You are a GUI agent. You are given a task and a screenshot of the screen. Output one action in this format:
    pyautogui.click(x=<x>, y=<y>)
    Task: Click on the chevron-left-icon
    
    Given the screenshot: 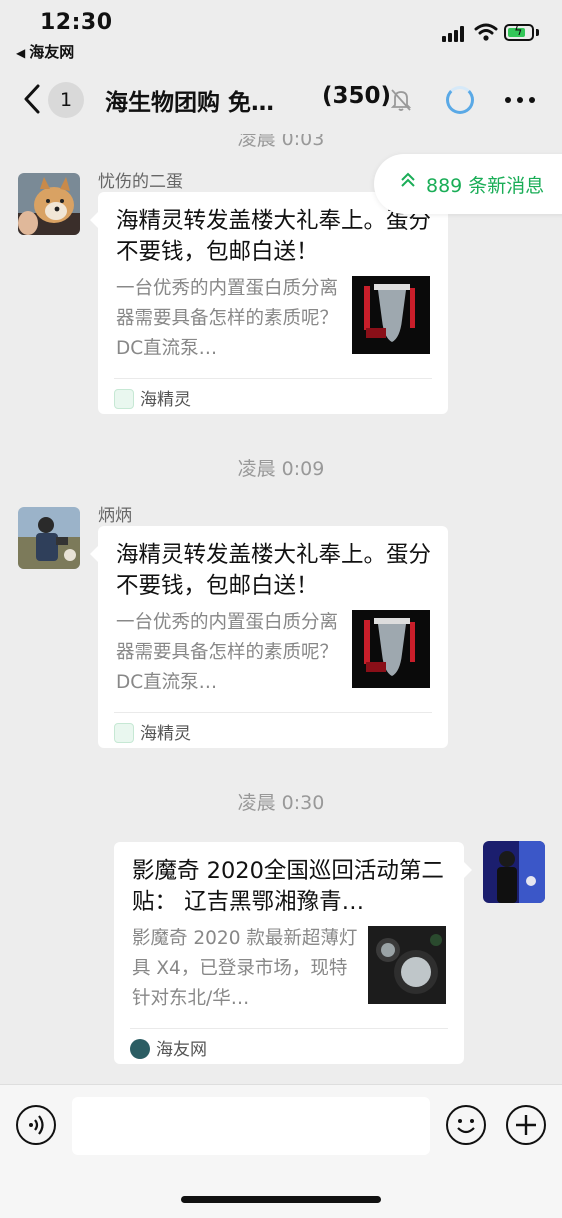 What is the action you would take?
    pyautogui.click(x=33, y=99)
    